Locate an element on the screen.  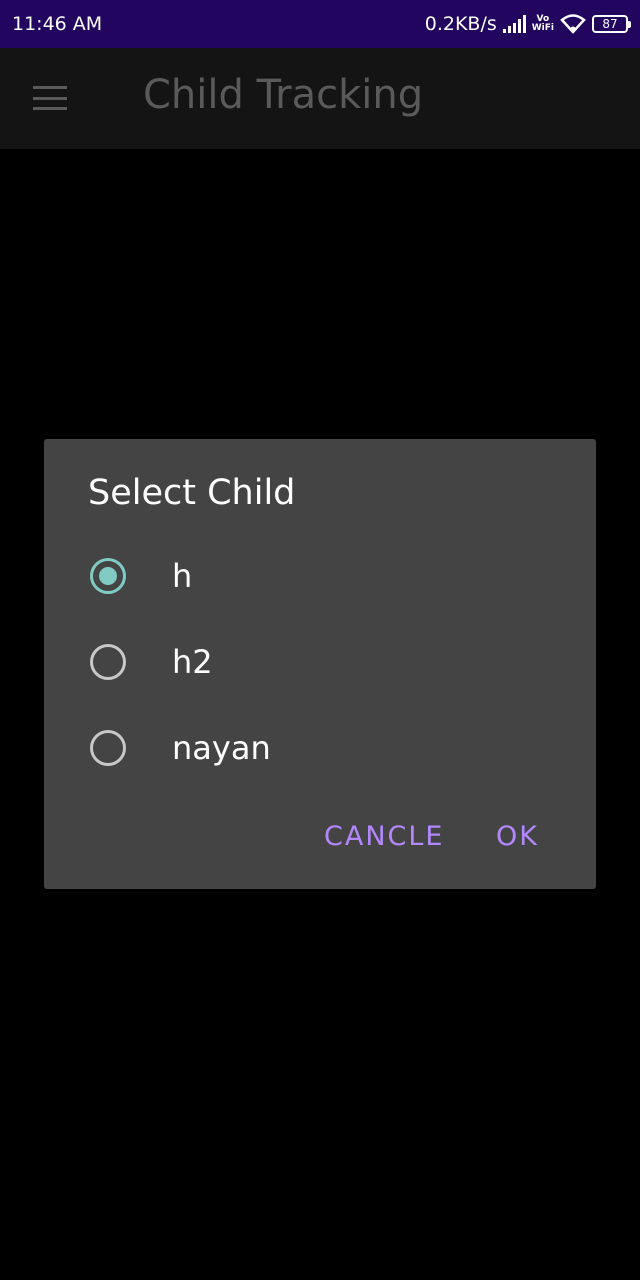
status-bar: 11:46 AM 0.2KB/s Vo WiFi 87 is located at coordinates (320, 24).